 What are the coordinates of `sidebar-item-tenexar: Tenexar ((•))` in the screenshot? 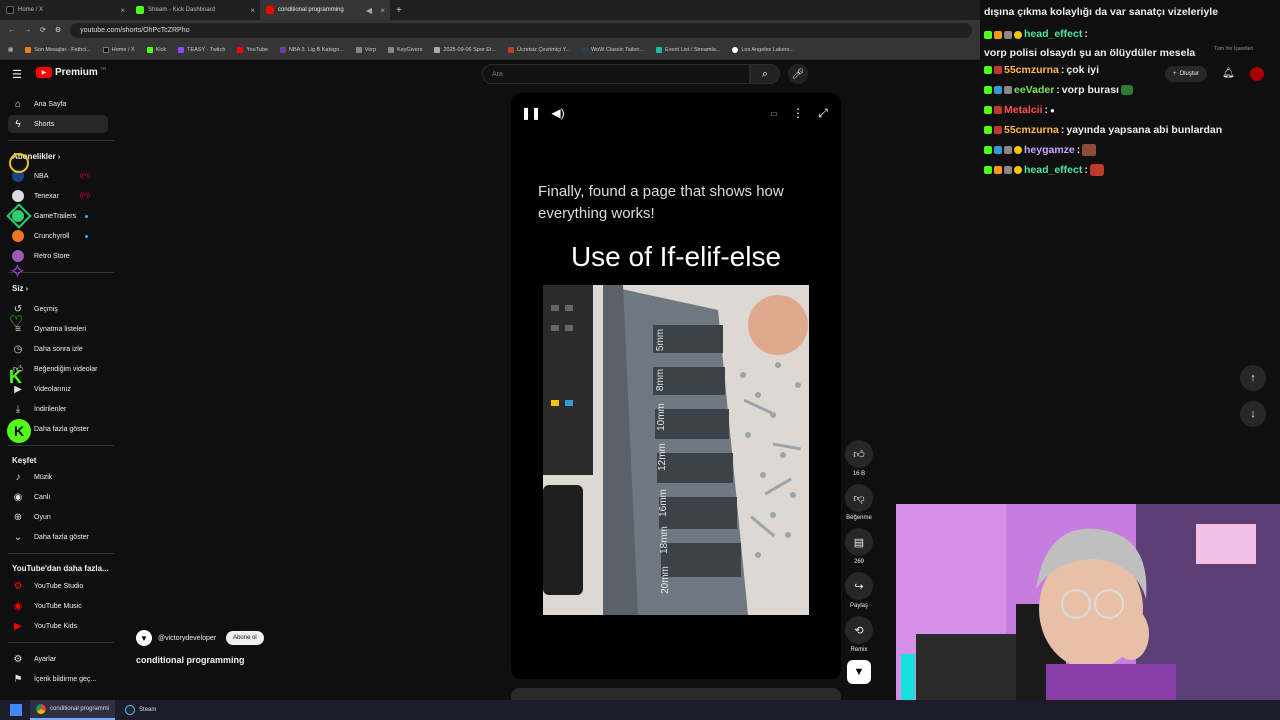 It's located at (58, 196).